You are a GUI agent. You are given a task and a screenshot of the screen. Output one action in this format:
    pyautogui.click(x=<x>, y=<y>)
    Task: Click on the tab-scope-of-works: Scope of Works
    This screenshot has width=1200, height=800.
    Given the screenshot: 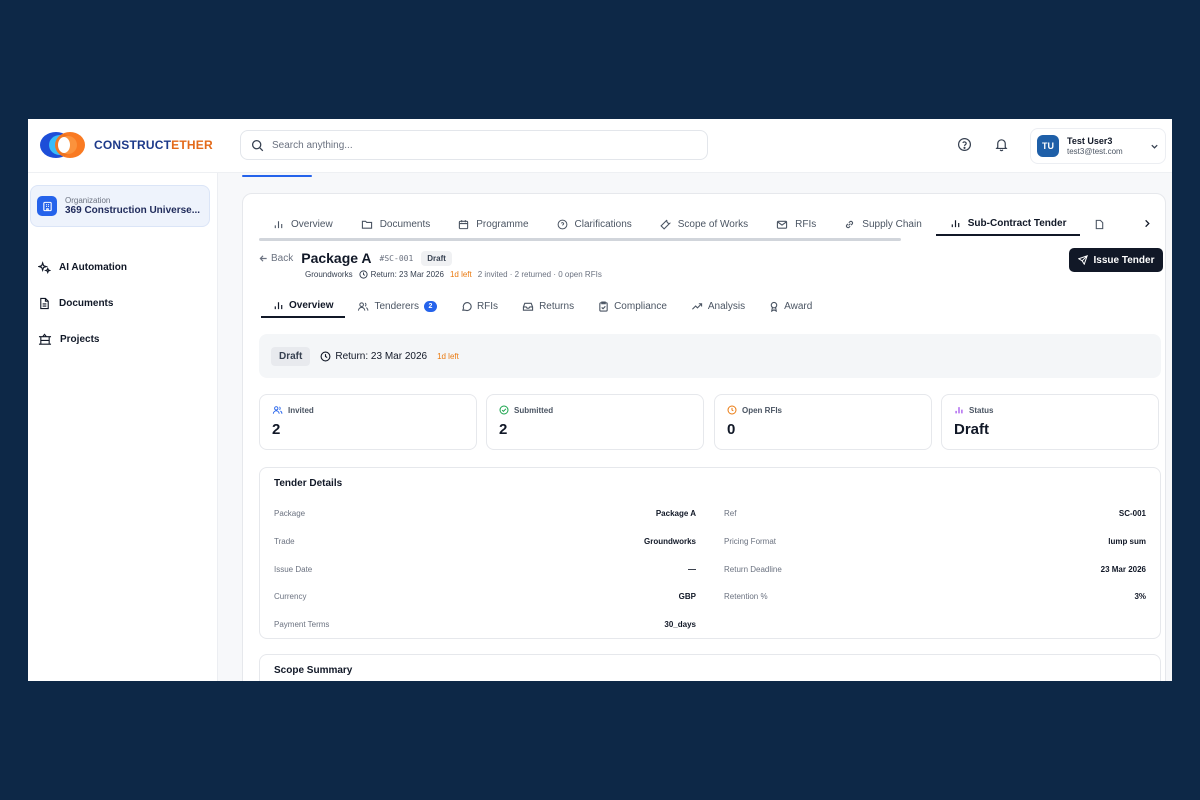 What is the action you would take?
    pyautogui.click(x=704, y=224)
    